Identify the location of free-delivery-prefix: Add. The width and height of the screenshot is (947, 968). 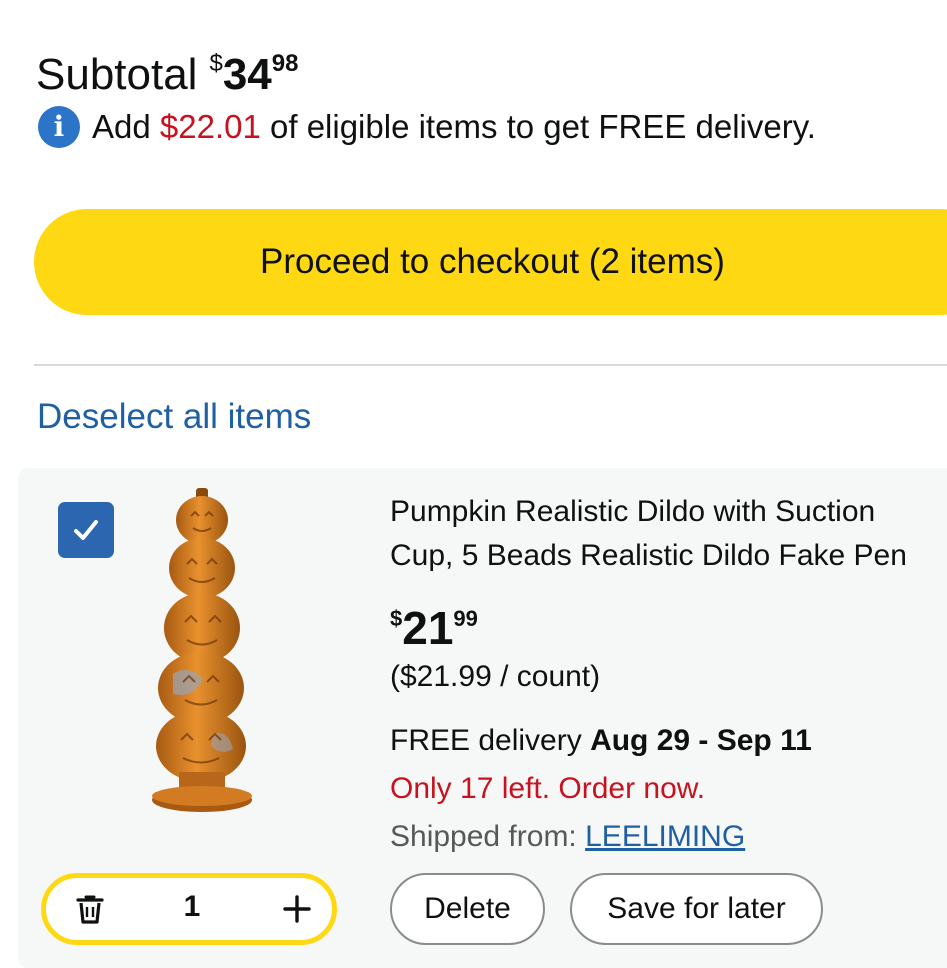
(121, 126).